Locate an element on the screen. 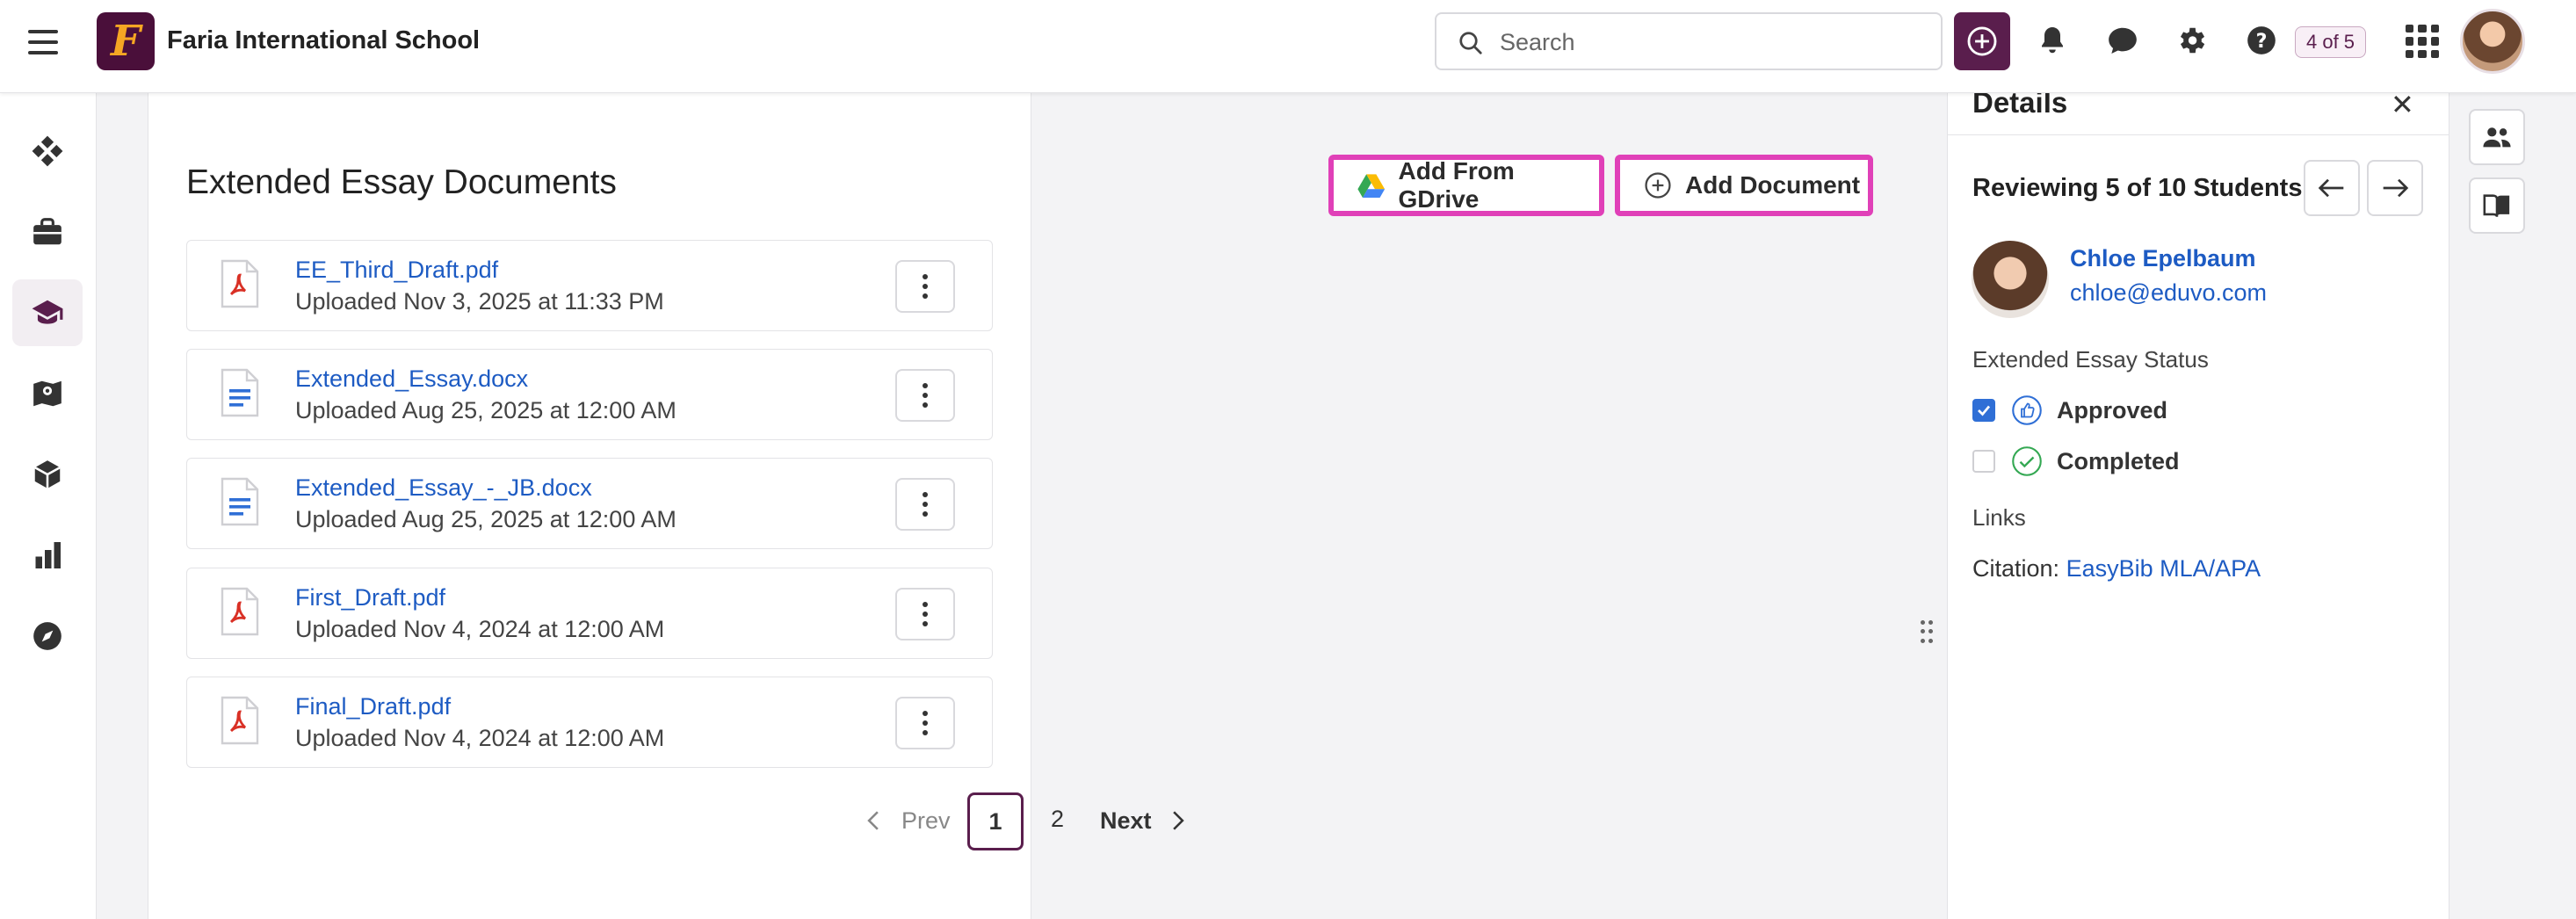 This screenshot has width=2576, height=919. details-title: Details is located at coordinates (2020, 106).